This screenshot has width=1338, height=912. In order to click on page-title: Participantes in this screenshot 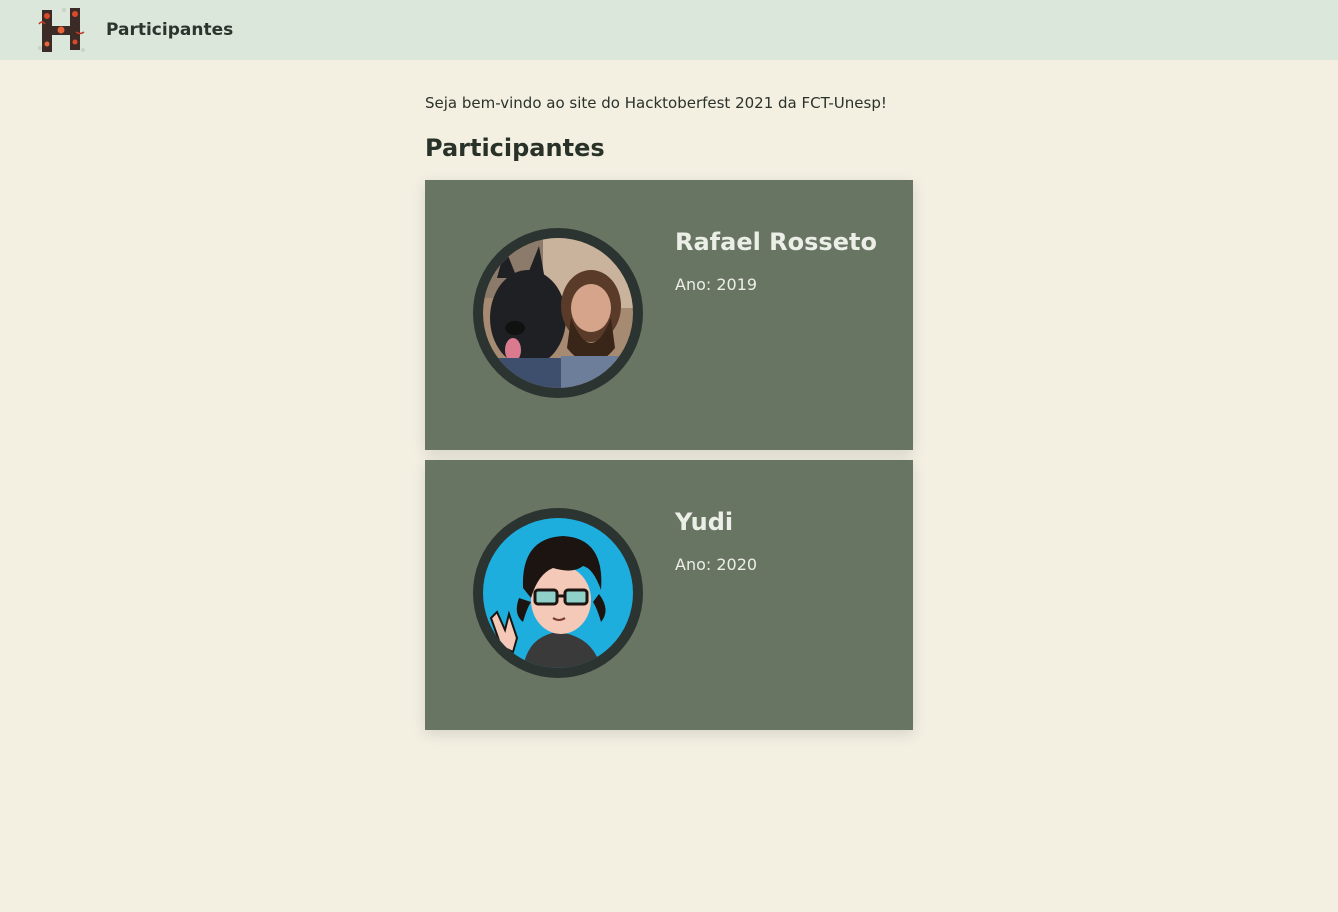, I will do `click(515, 148)`.